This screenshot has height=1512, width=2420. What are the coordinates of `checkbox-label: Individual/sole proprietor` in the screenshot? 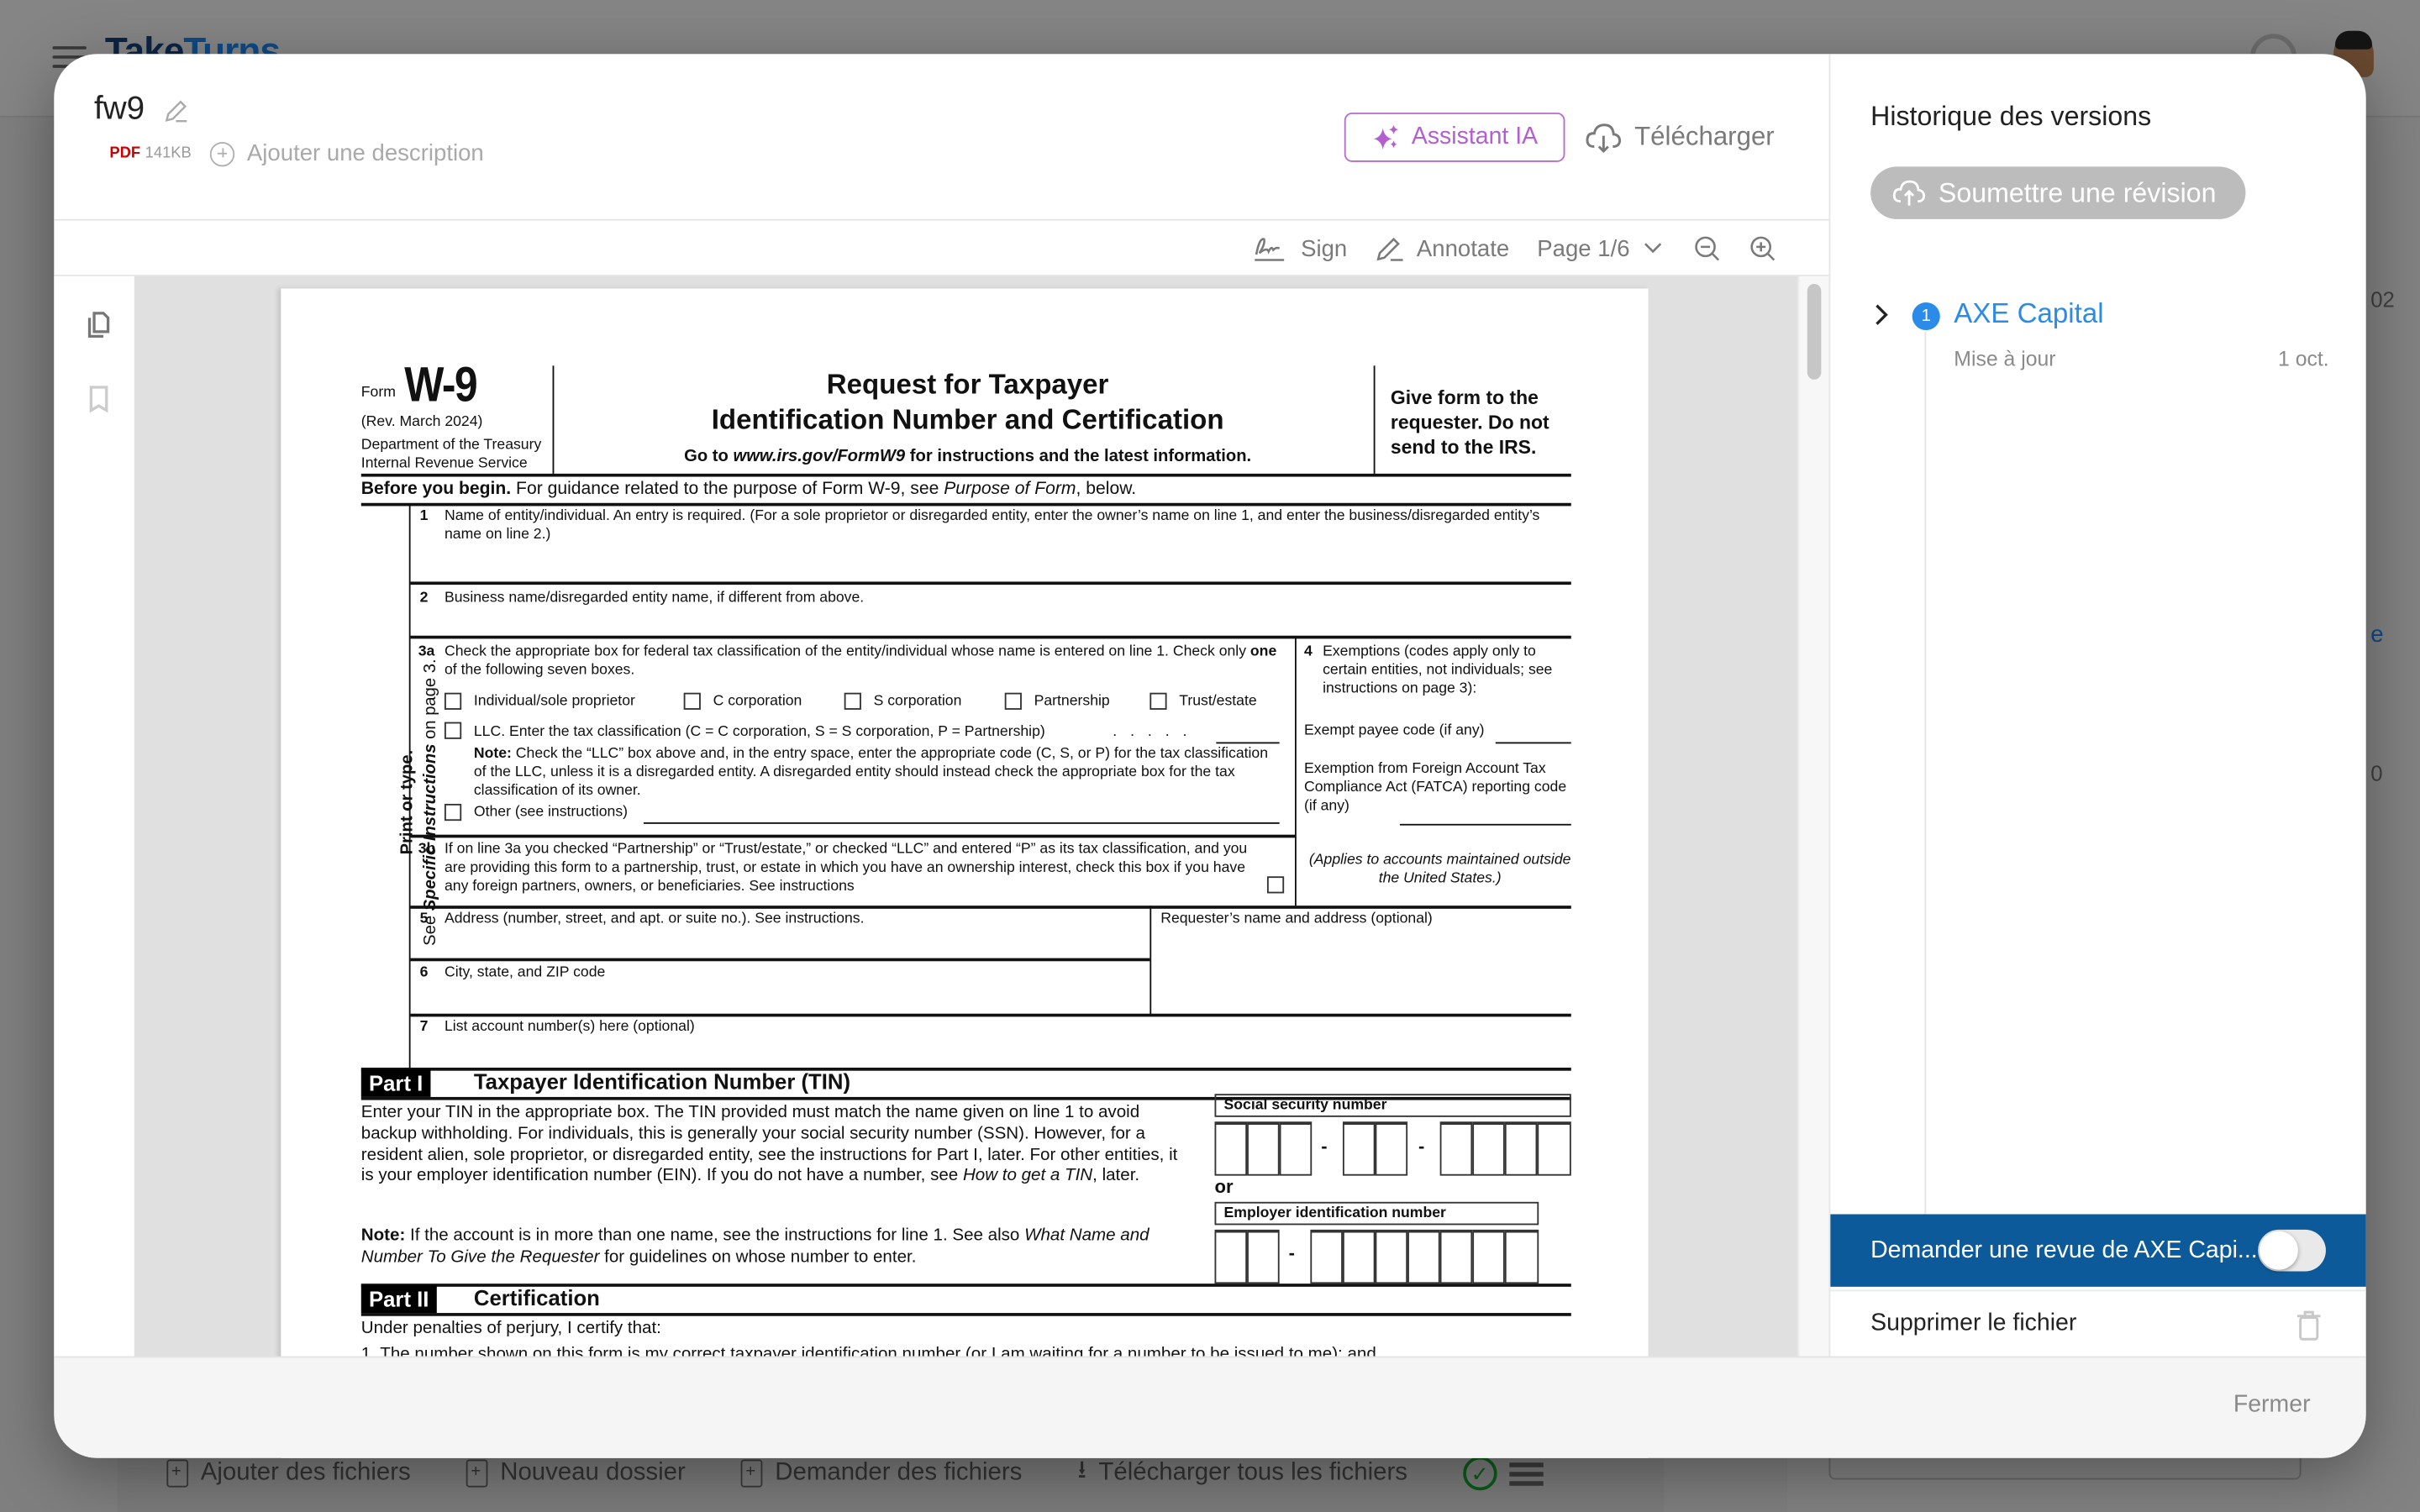 It's located at (554, 701).